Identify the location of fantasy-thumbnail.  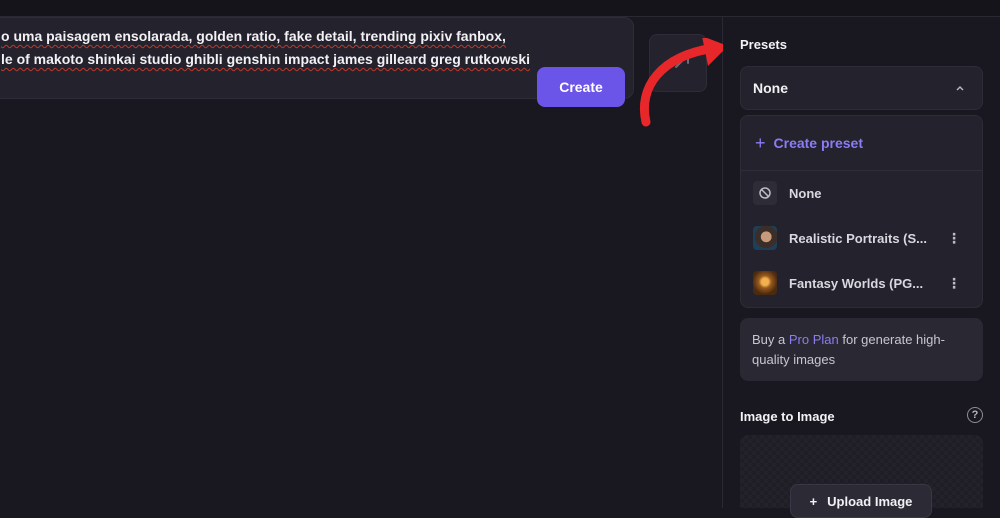
(765, 283).